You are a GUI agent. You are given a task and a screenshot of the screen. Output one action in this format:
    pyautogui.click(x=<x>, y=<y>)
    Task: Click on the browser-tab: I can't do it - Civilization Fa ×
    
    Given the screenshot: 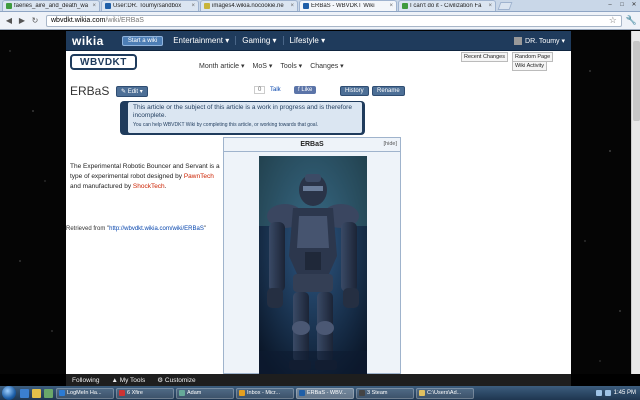 What is the action you would take?
    pyautogui.click(x=447, y=5)
    